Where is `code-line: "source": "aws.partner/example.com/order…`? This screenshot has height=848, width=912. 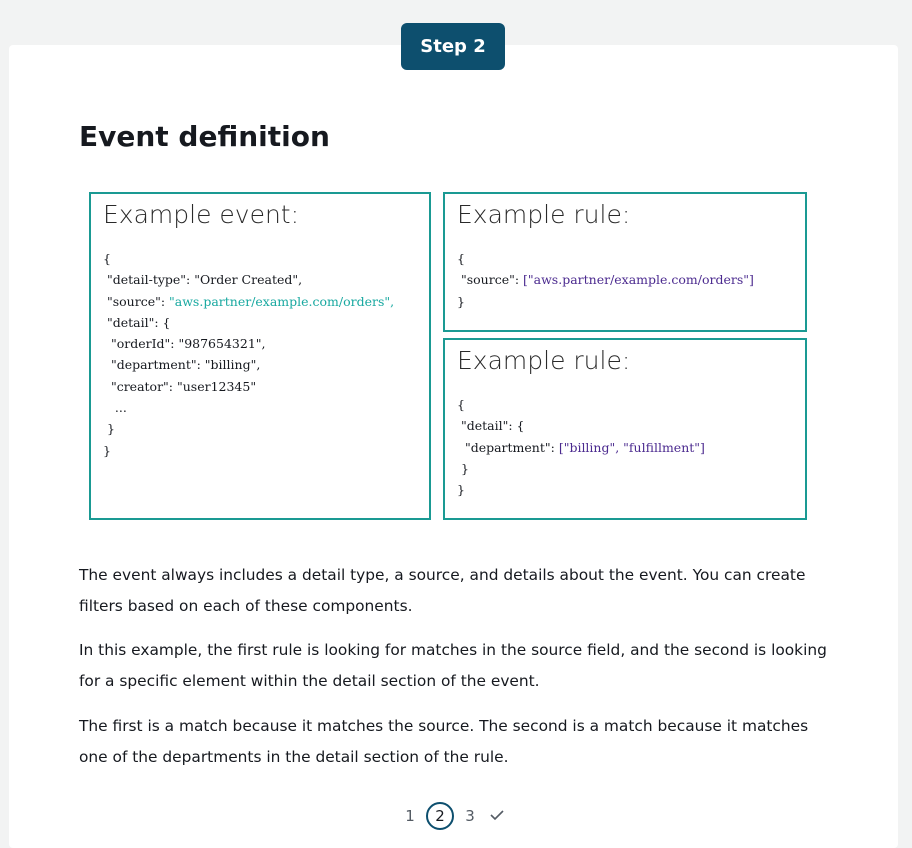
code-line: "source": "aws.partner/example.com/order… is located at coordinates (248, 301).